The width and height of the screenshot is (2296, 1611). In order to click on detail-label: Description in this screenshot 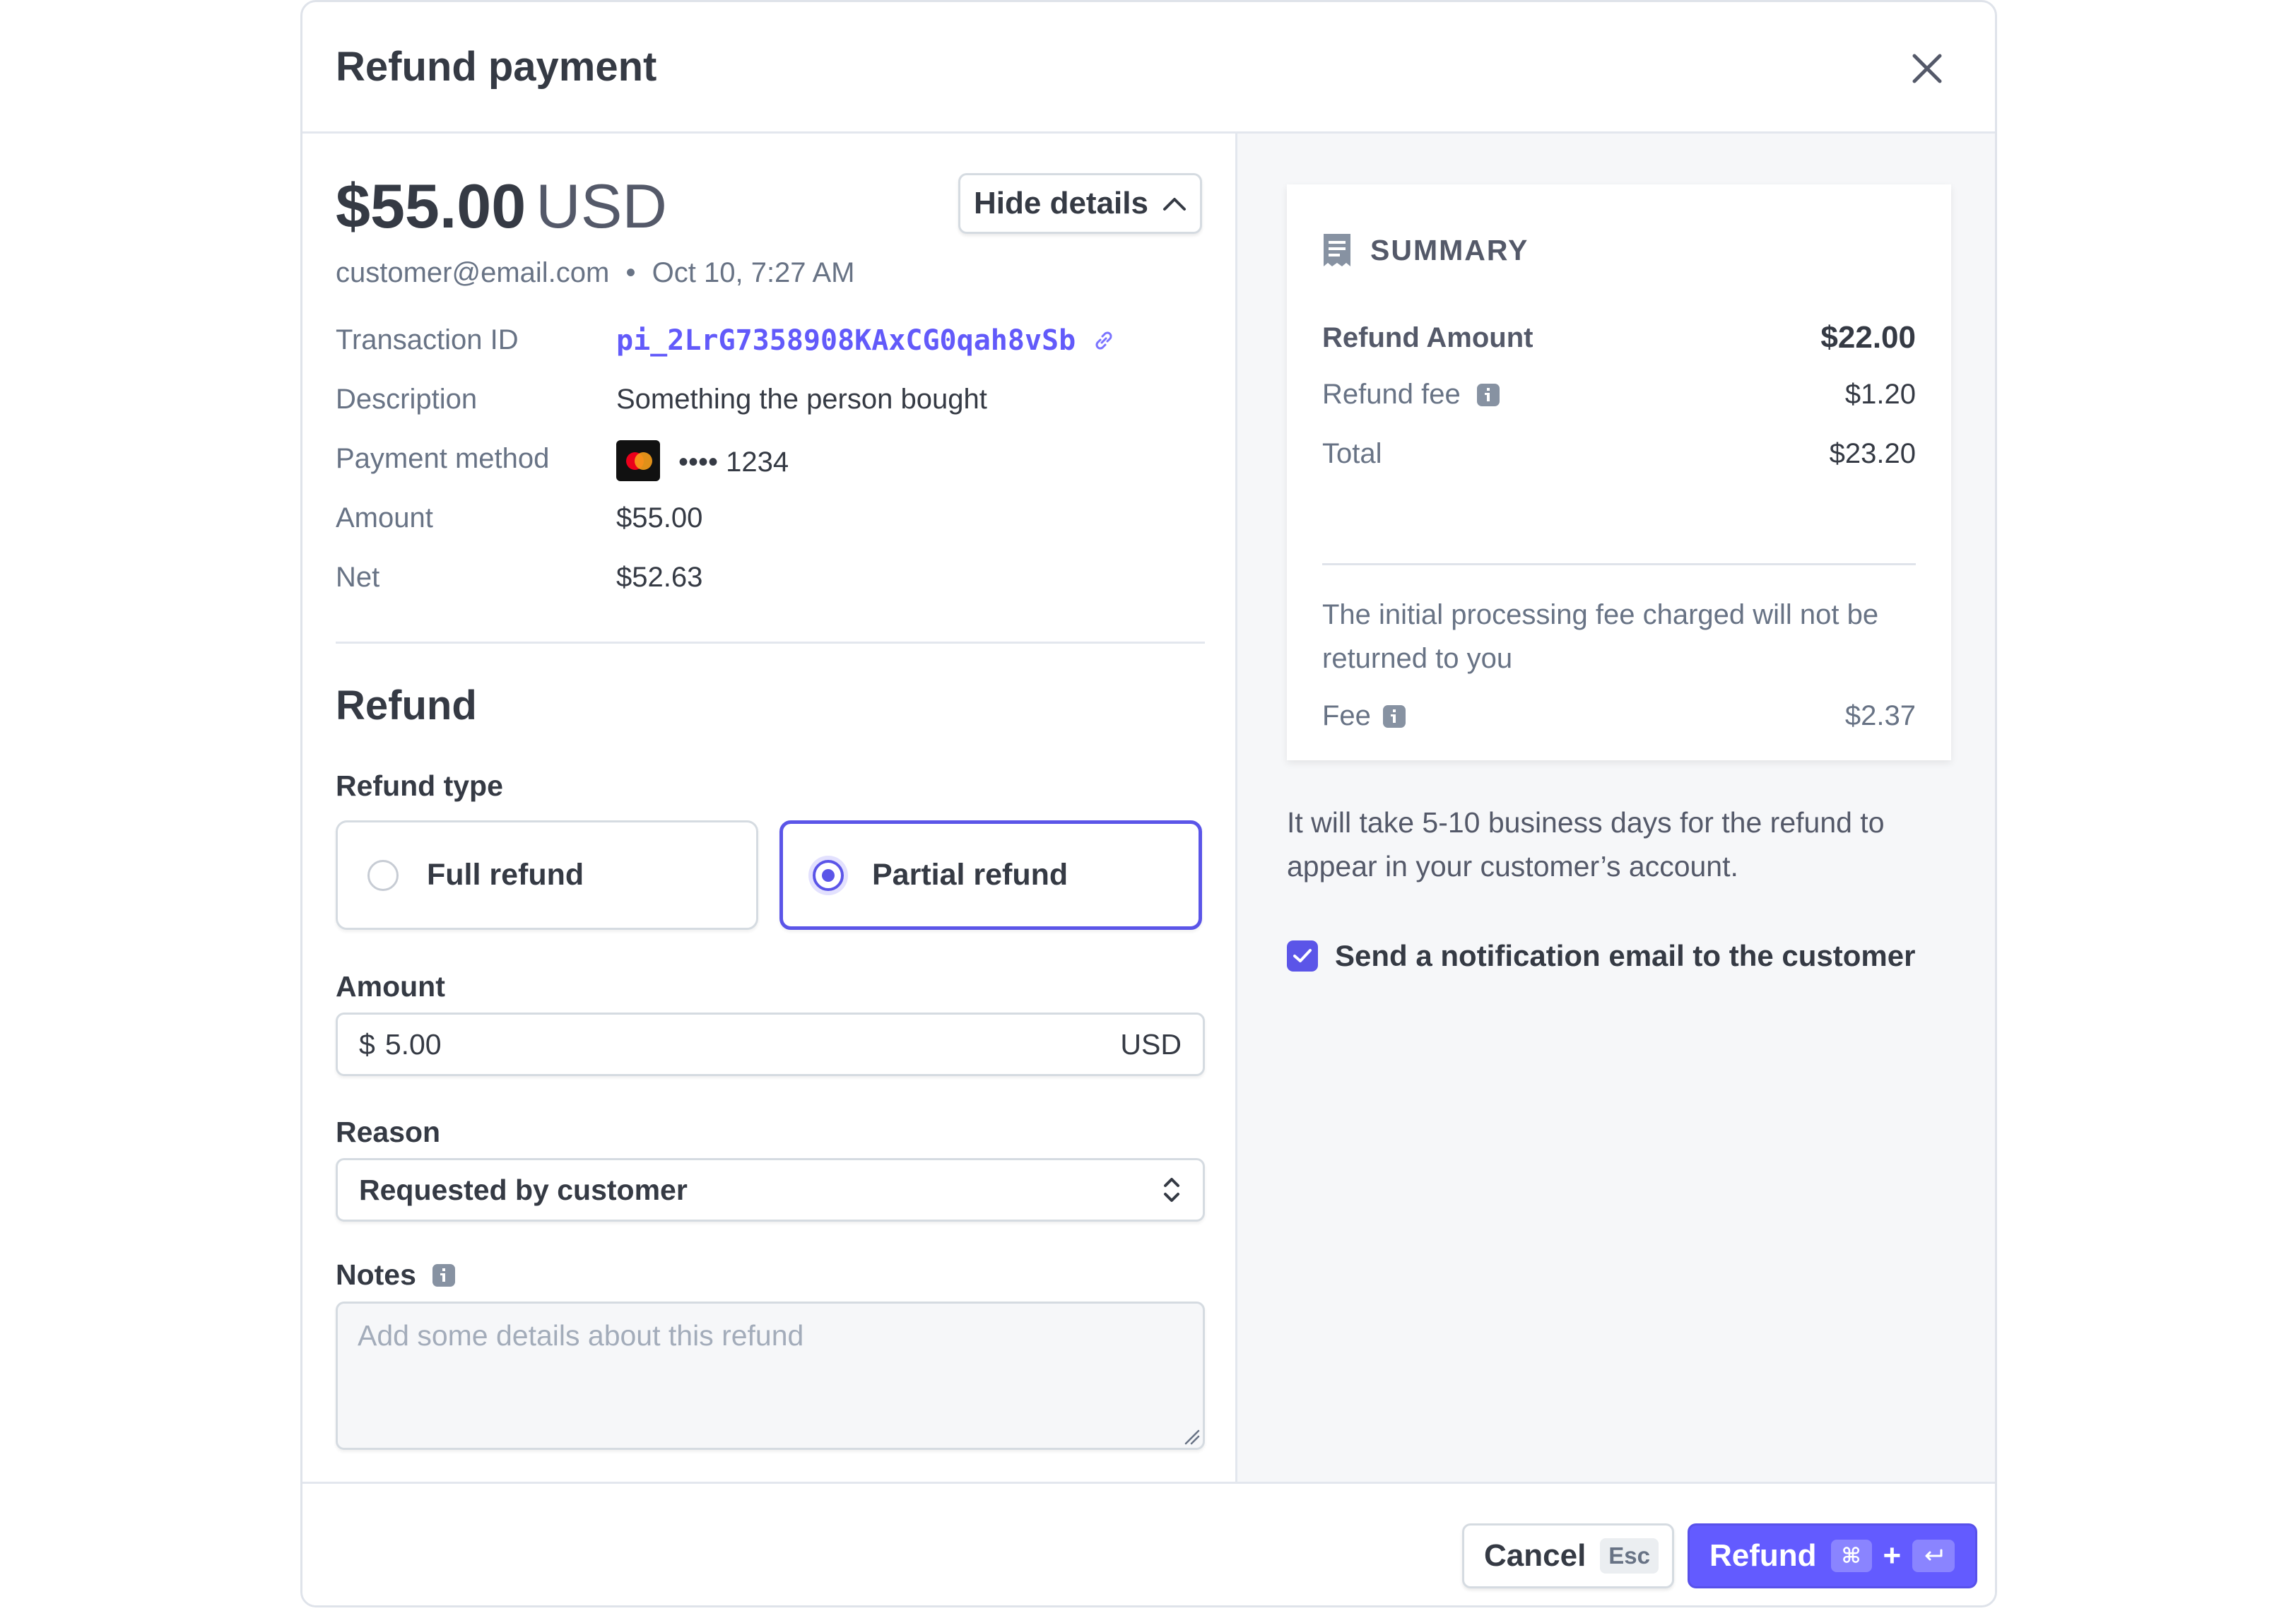, I will do `click(407, 399)`.